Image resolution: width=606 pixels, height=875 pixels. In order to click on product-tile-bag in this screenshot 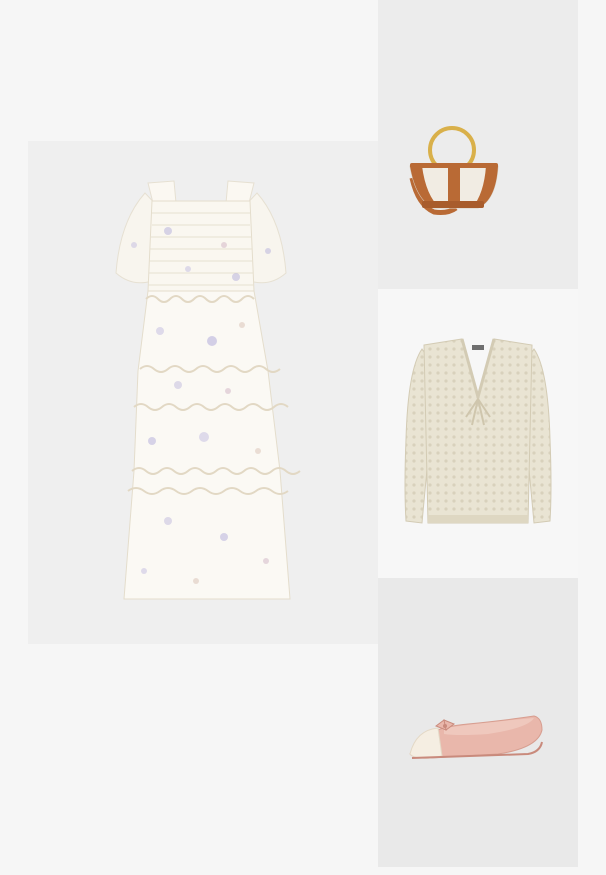, I will do `click(478, 144)`.